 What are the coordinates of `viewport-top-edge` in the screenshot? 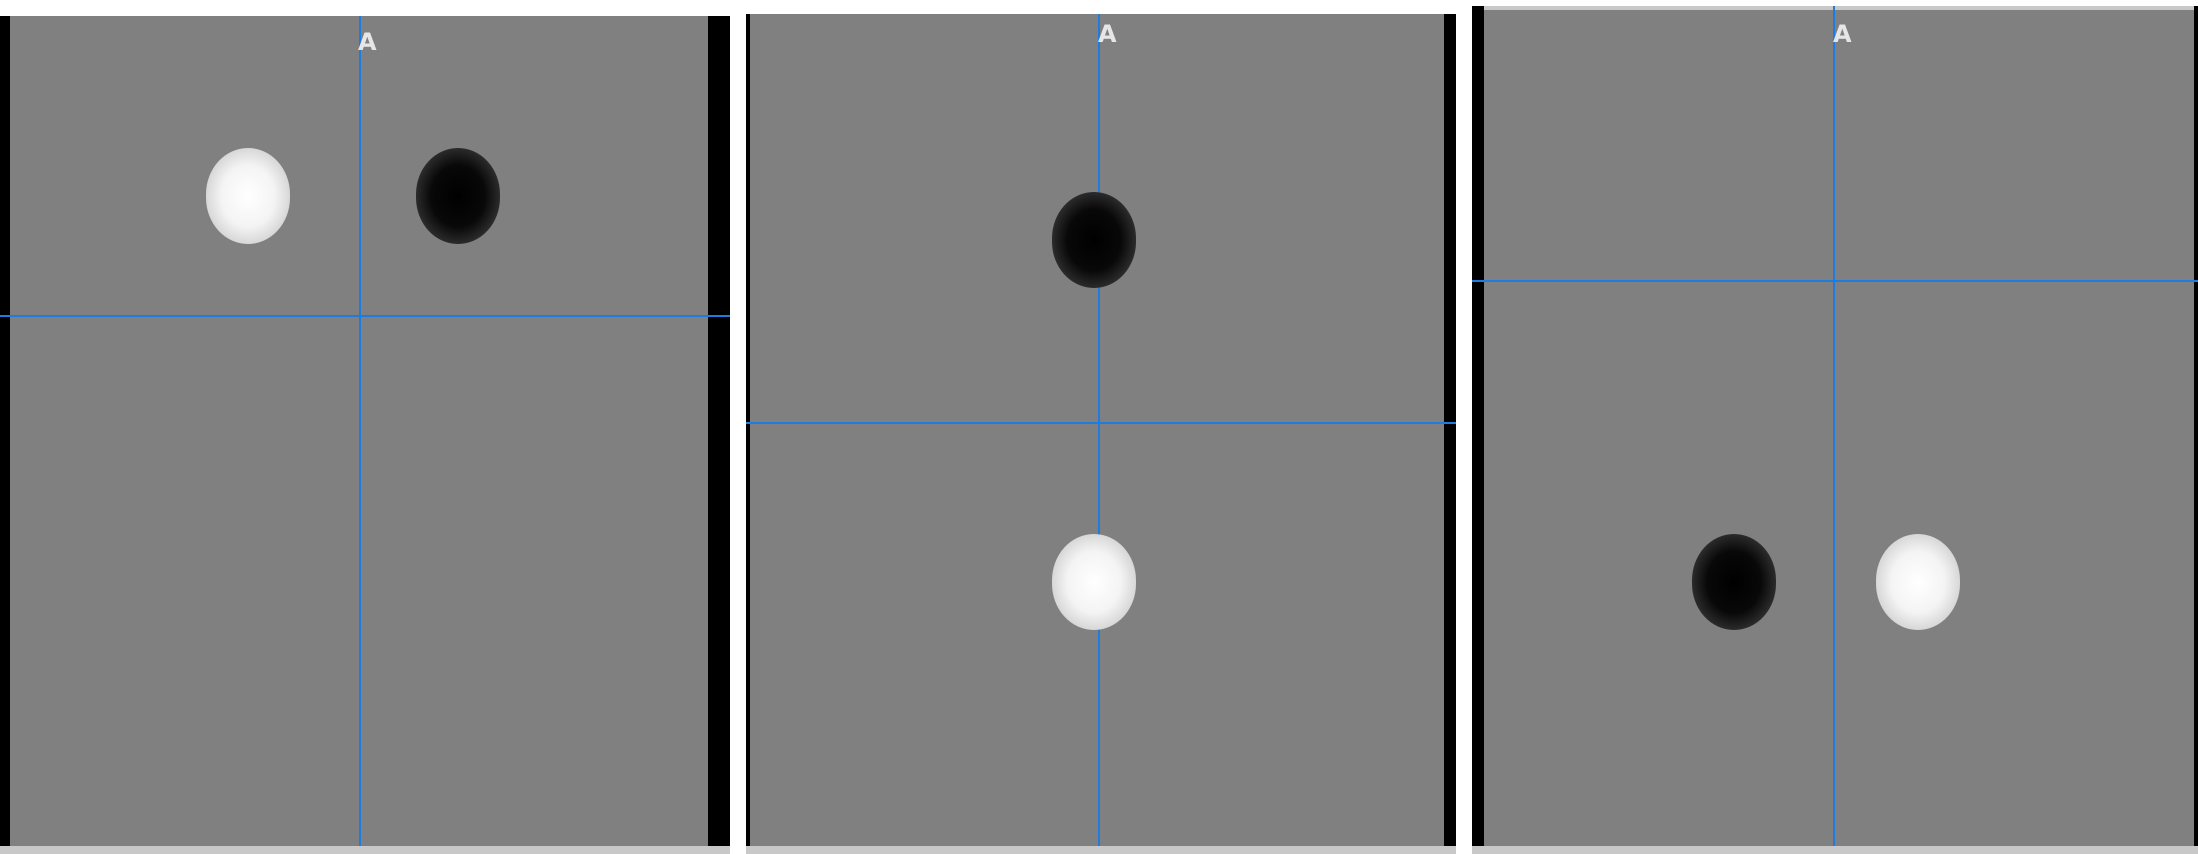 It's located at (1835, 8).